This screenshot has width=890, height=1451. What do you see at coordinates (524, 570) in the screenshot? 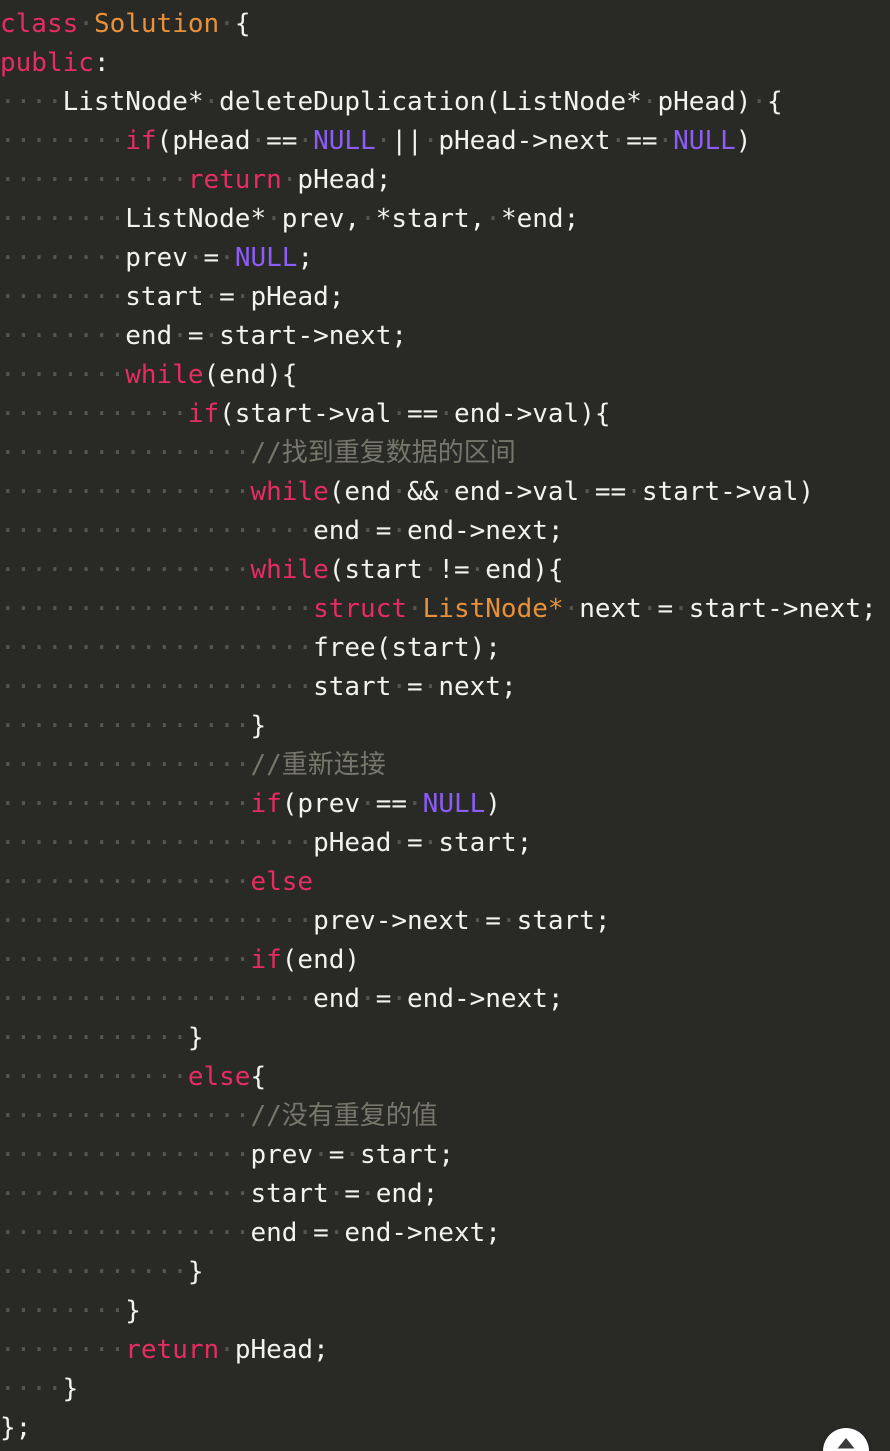
I see `code-token-pln: end){` at bounding box center [524, 570].